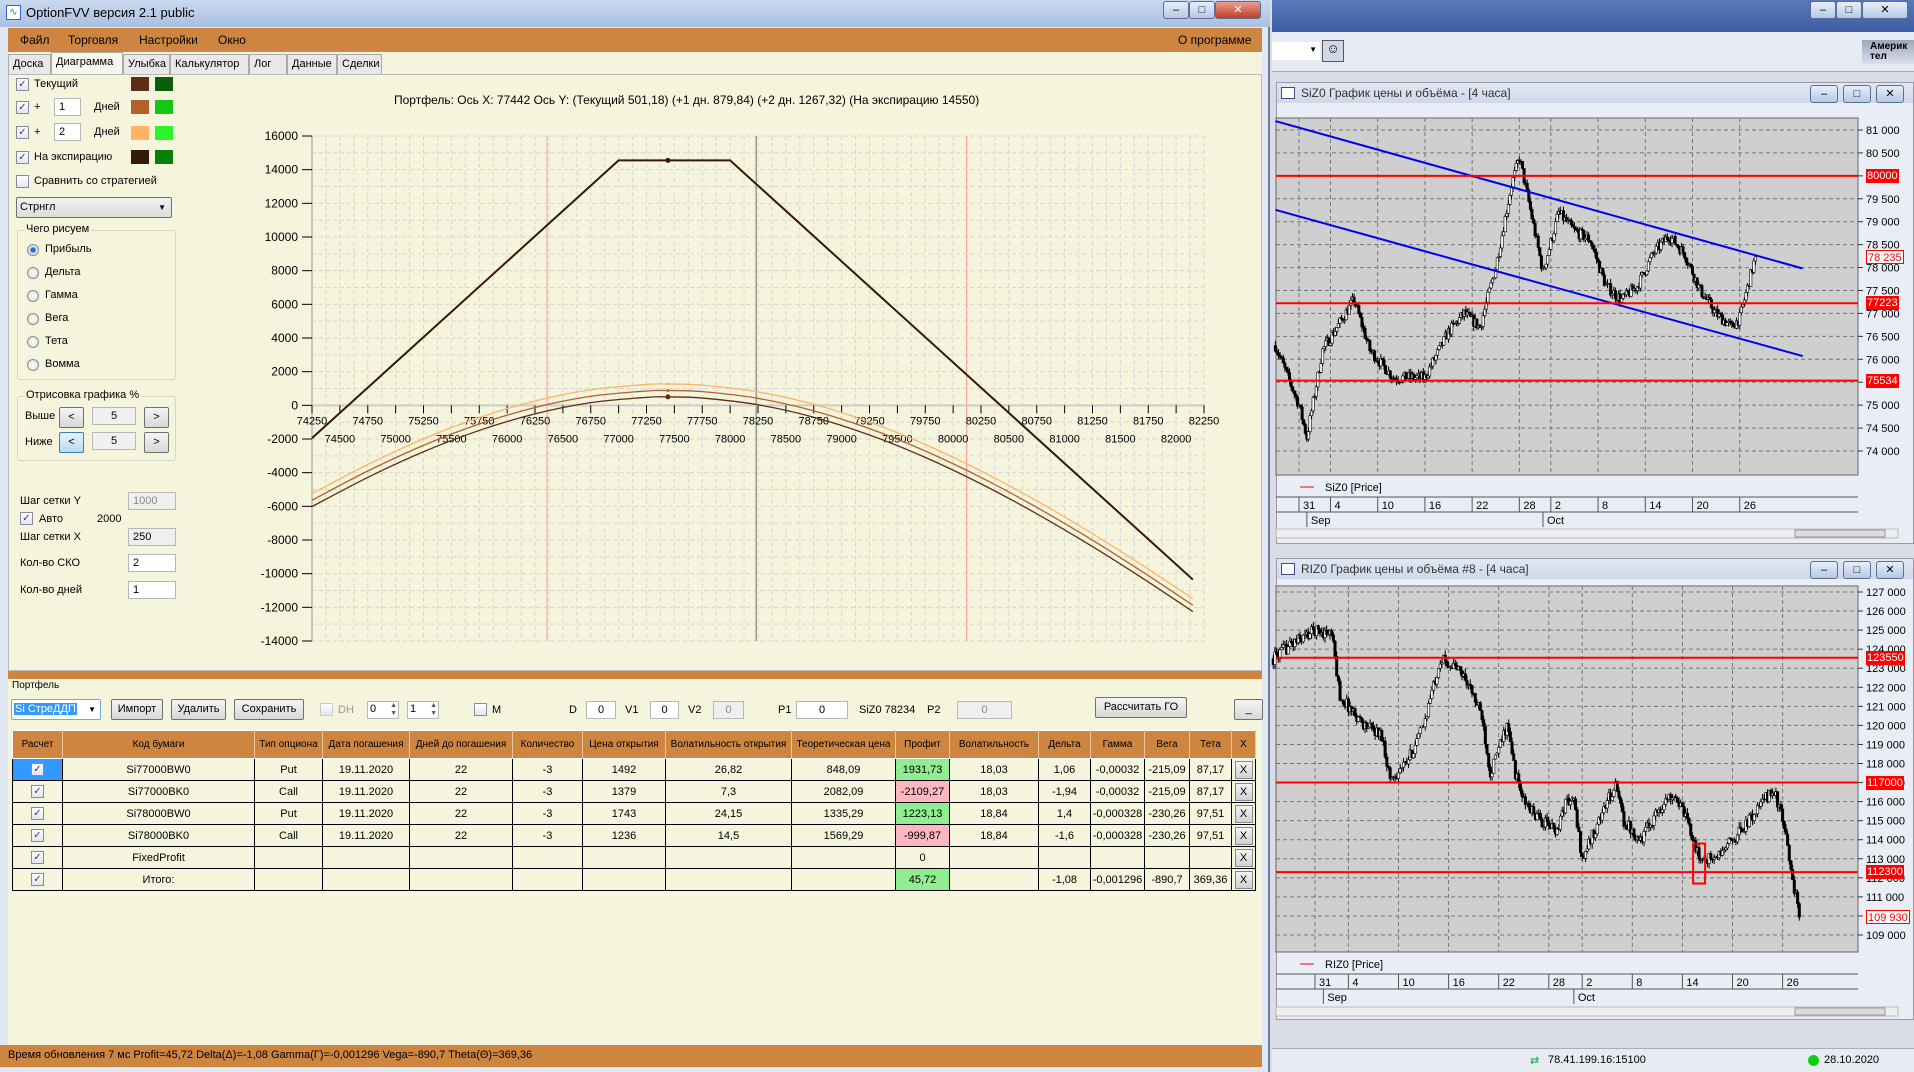 Image resolution: width=1914 pixels, height=1072 pixels. What do you see at coordinates (1354, 965) in the screenshot?
I see `legend-label: RIZ0 [Price]` at bounding box center [1354, 965].